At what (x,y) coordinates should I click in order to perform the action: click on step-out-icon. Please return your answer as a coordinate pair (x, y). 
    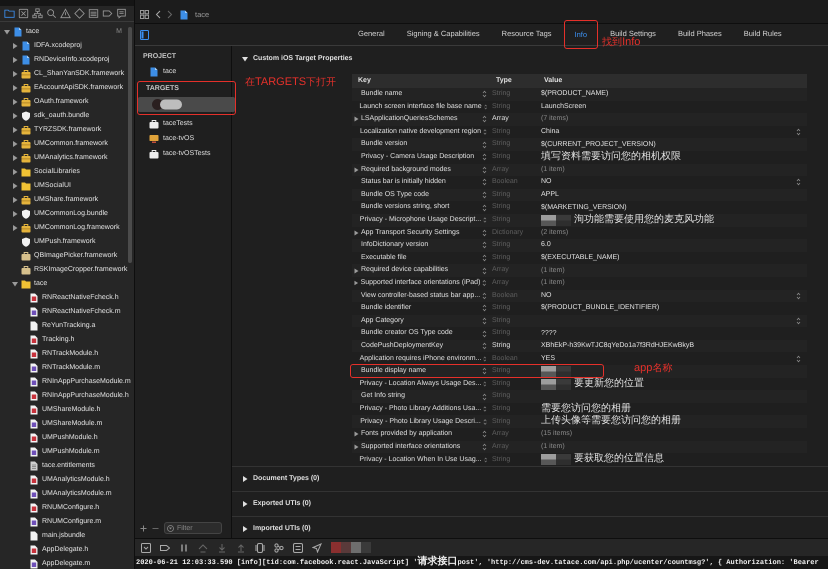
    Looking at the image, I should click on (241, 547).